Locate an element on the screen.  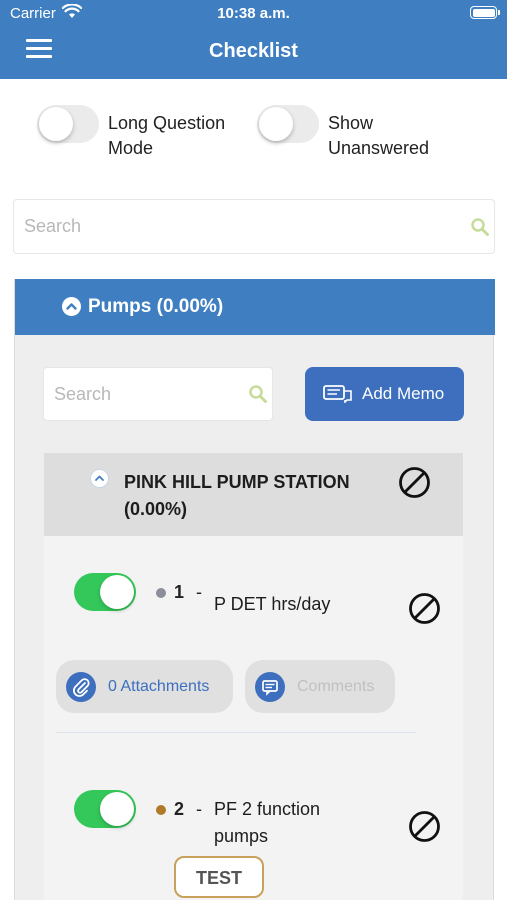
group-title-line: PINK HILL PUMP STATION is located at coordinates (237, 482).